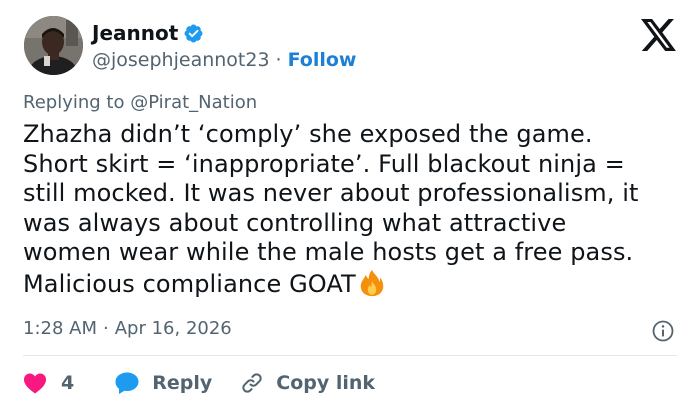  What do you see at coordinates (189, 283) in the screenshot?
I see `tweet-line: Malicious compliance GOAT` at bounding box center [189, 283].